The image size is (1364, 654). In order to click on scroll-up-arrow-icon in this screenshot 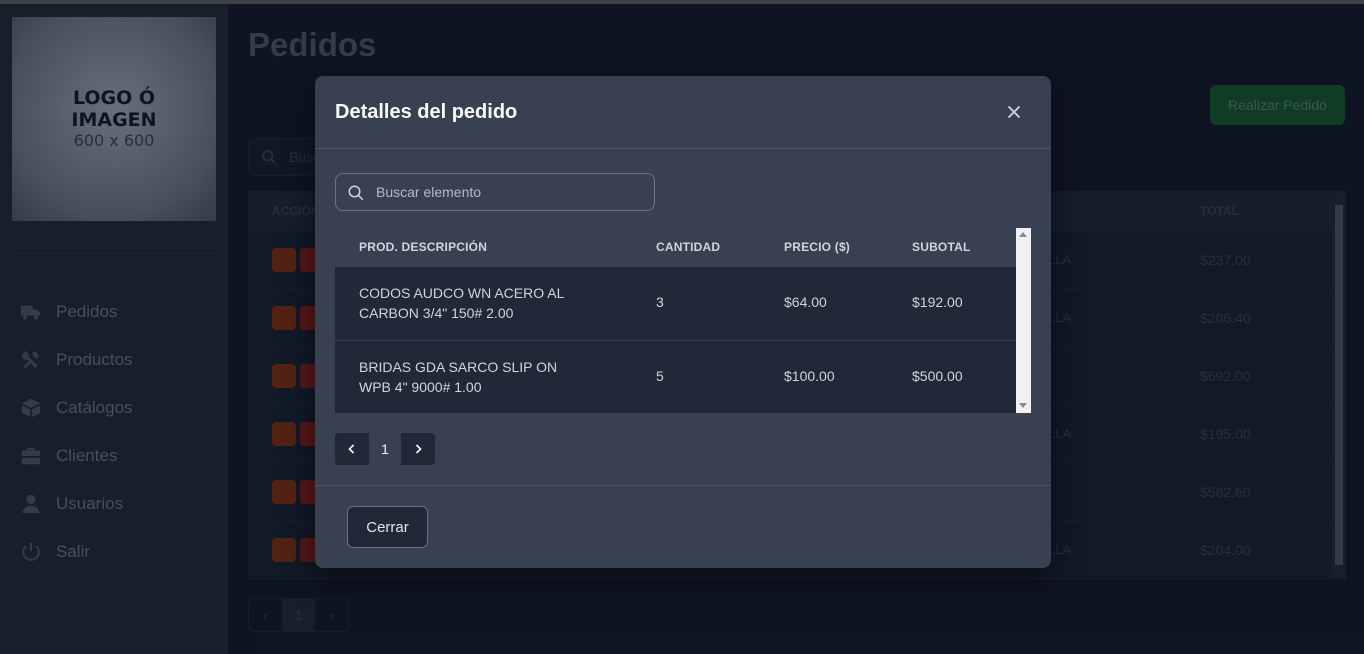, I will do `click(1023, 234)`.